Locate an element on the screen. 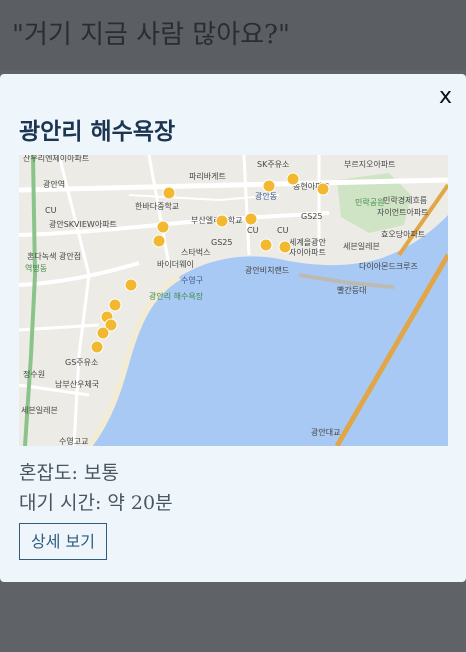 Image resolution: width=466 pixels, height=652 pixels. map-label: 광안역 is located at coordinates (54, 184).